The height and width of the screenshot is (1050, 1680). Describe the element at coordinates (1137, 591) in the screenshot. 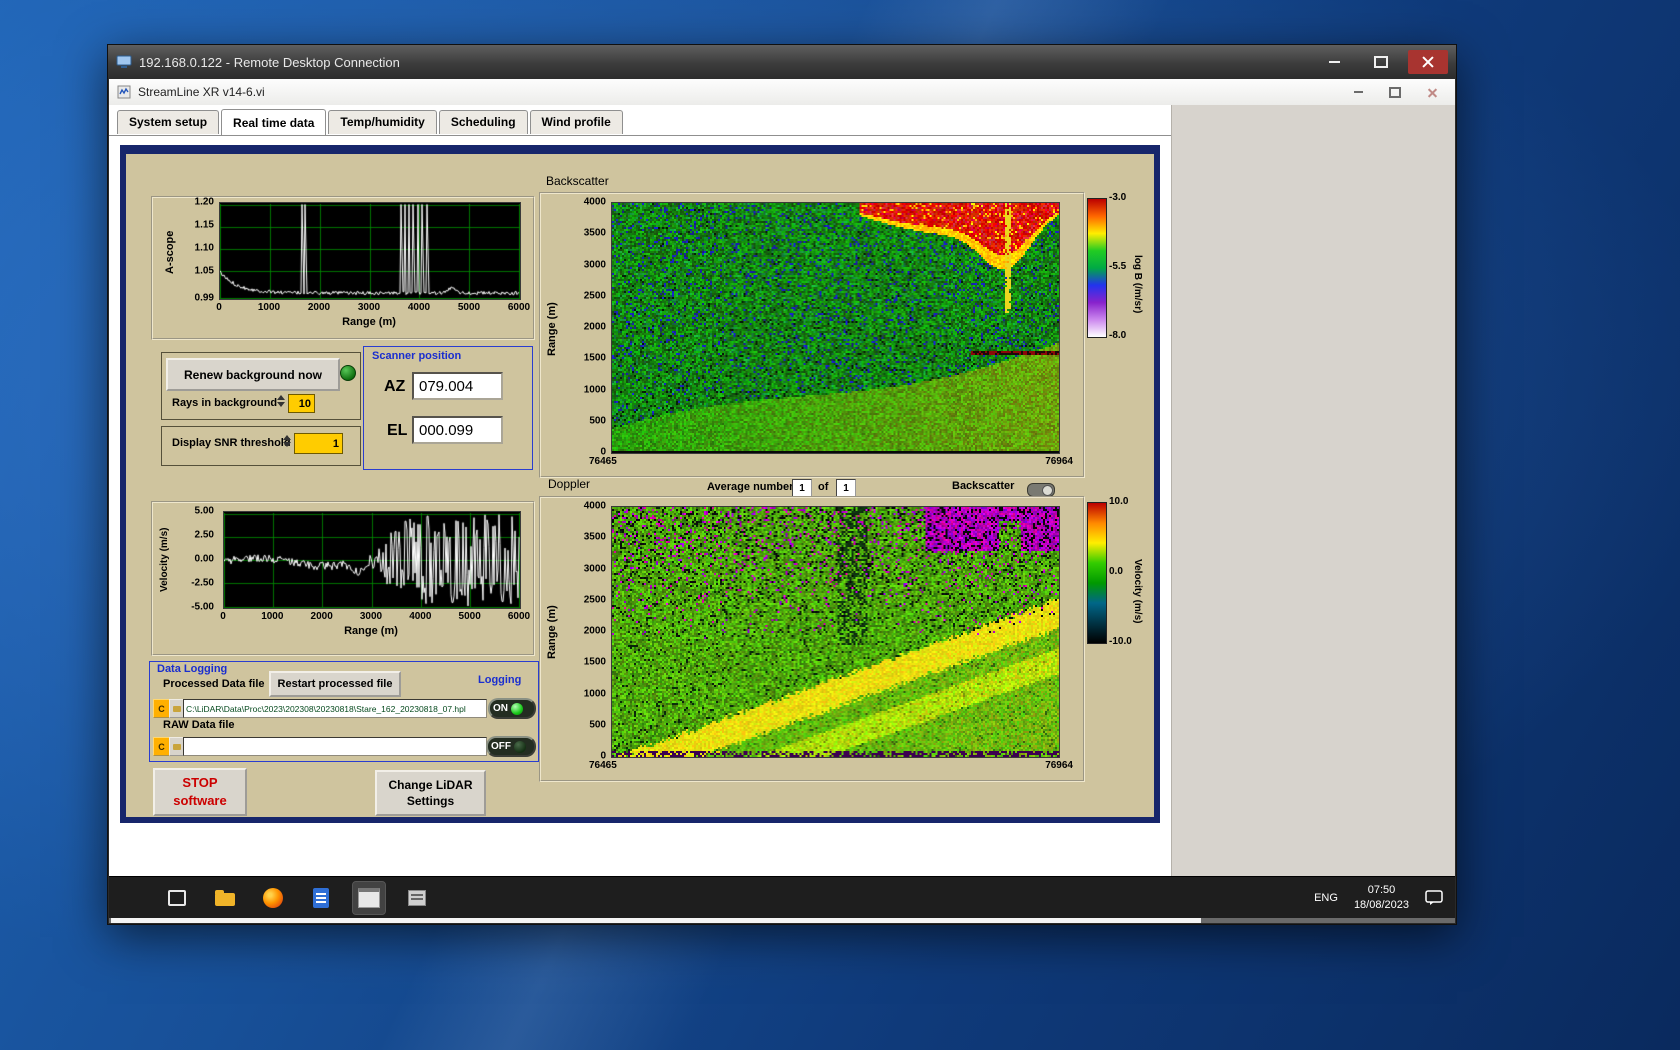

I see `doppler-colorbar-label: Velocity (m/s)` at that location.